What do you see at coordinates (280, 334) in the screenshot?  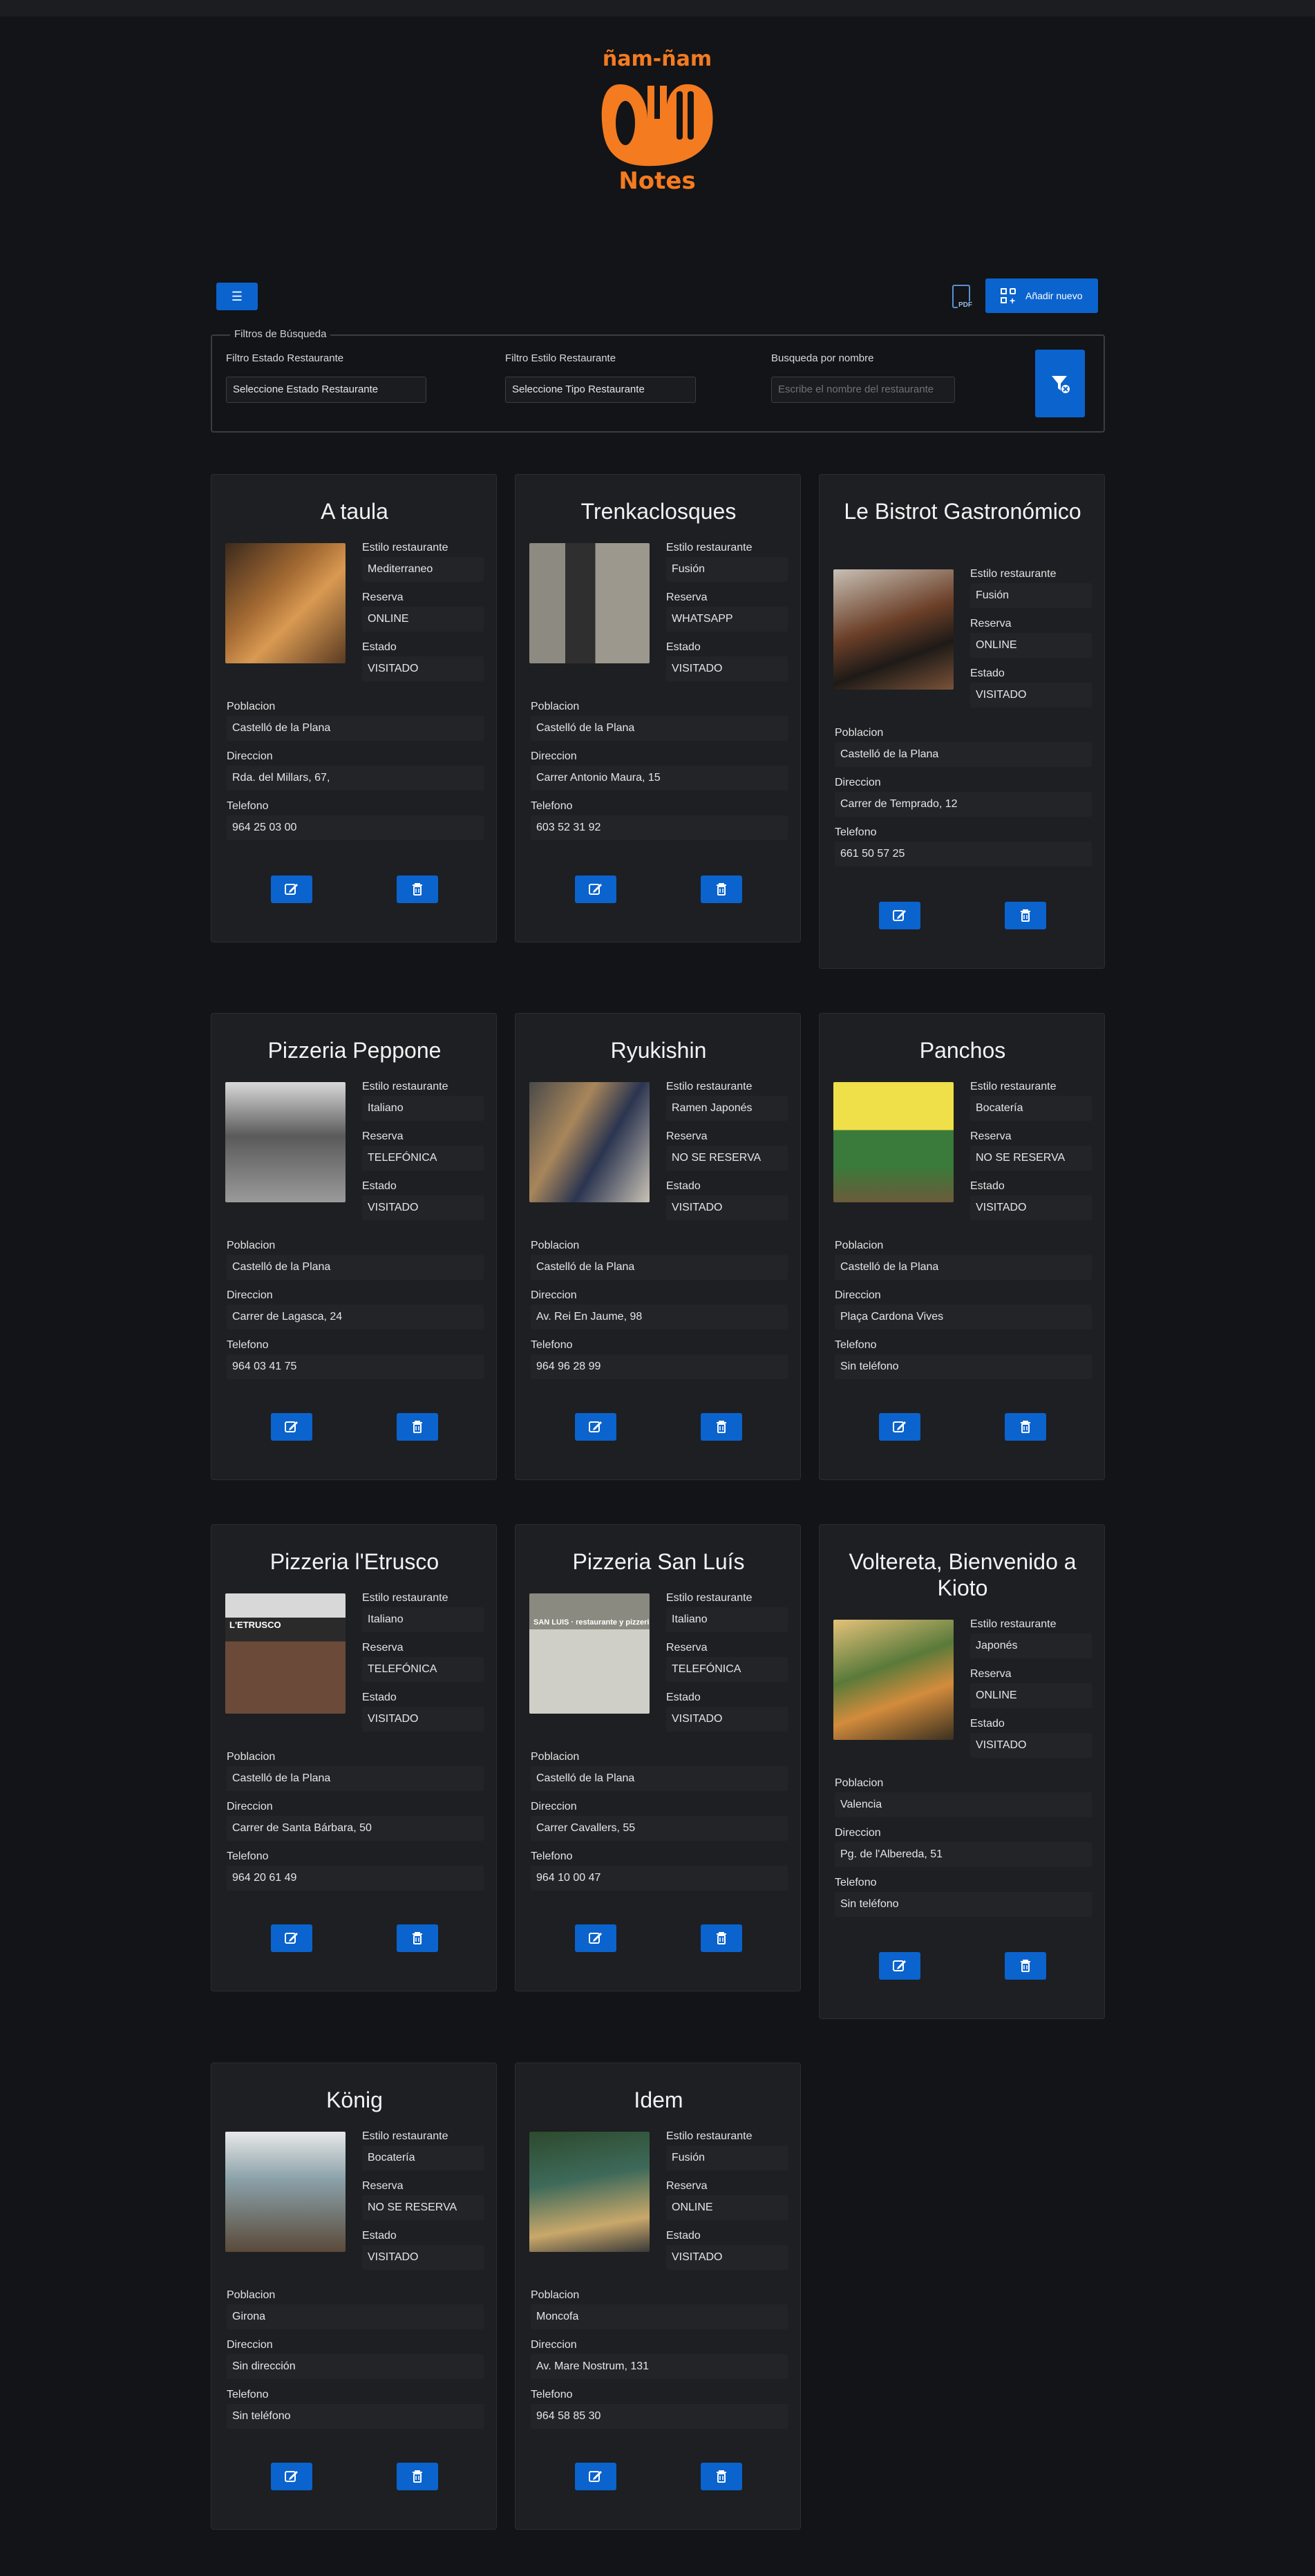 I see `filters-legend: Filtros de Búsqueda` at bounding box center [280, 334].